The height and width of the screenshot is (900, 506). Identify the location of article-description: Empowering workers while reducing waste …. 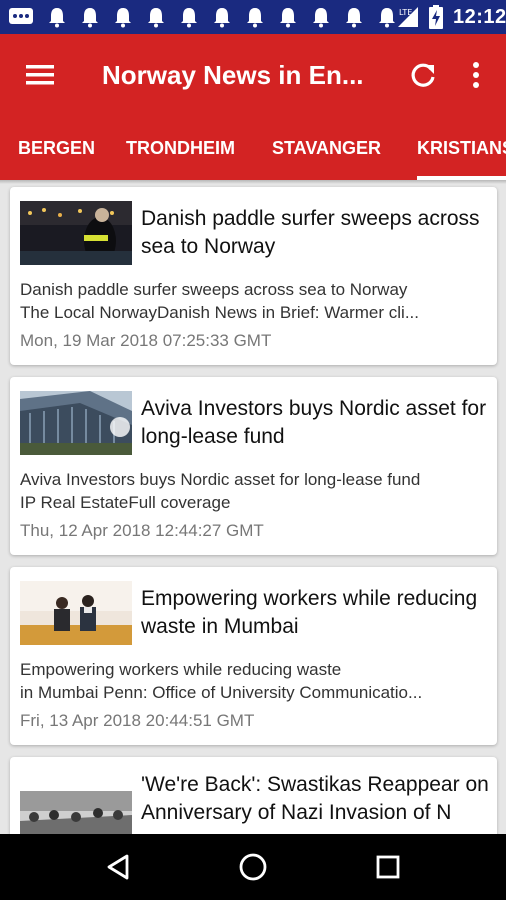
(221, 681).